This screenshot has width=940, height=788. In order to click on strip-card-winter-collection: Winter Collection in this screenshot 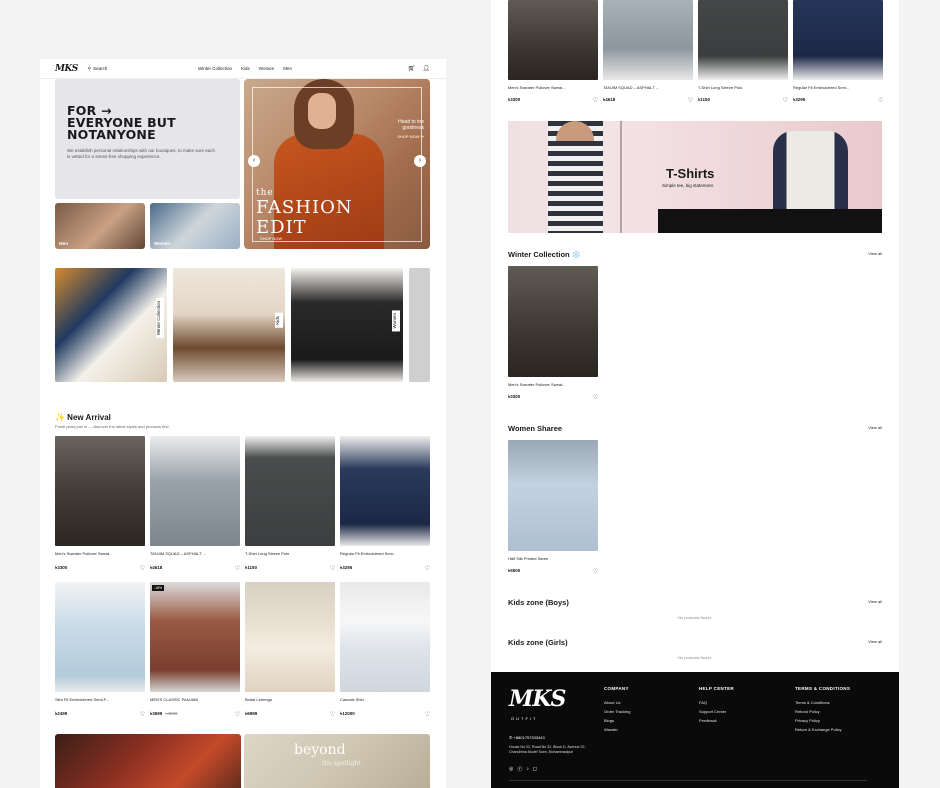, I will do `click(111, 325)`.